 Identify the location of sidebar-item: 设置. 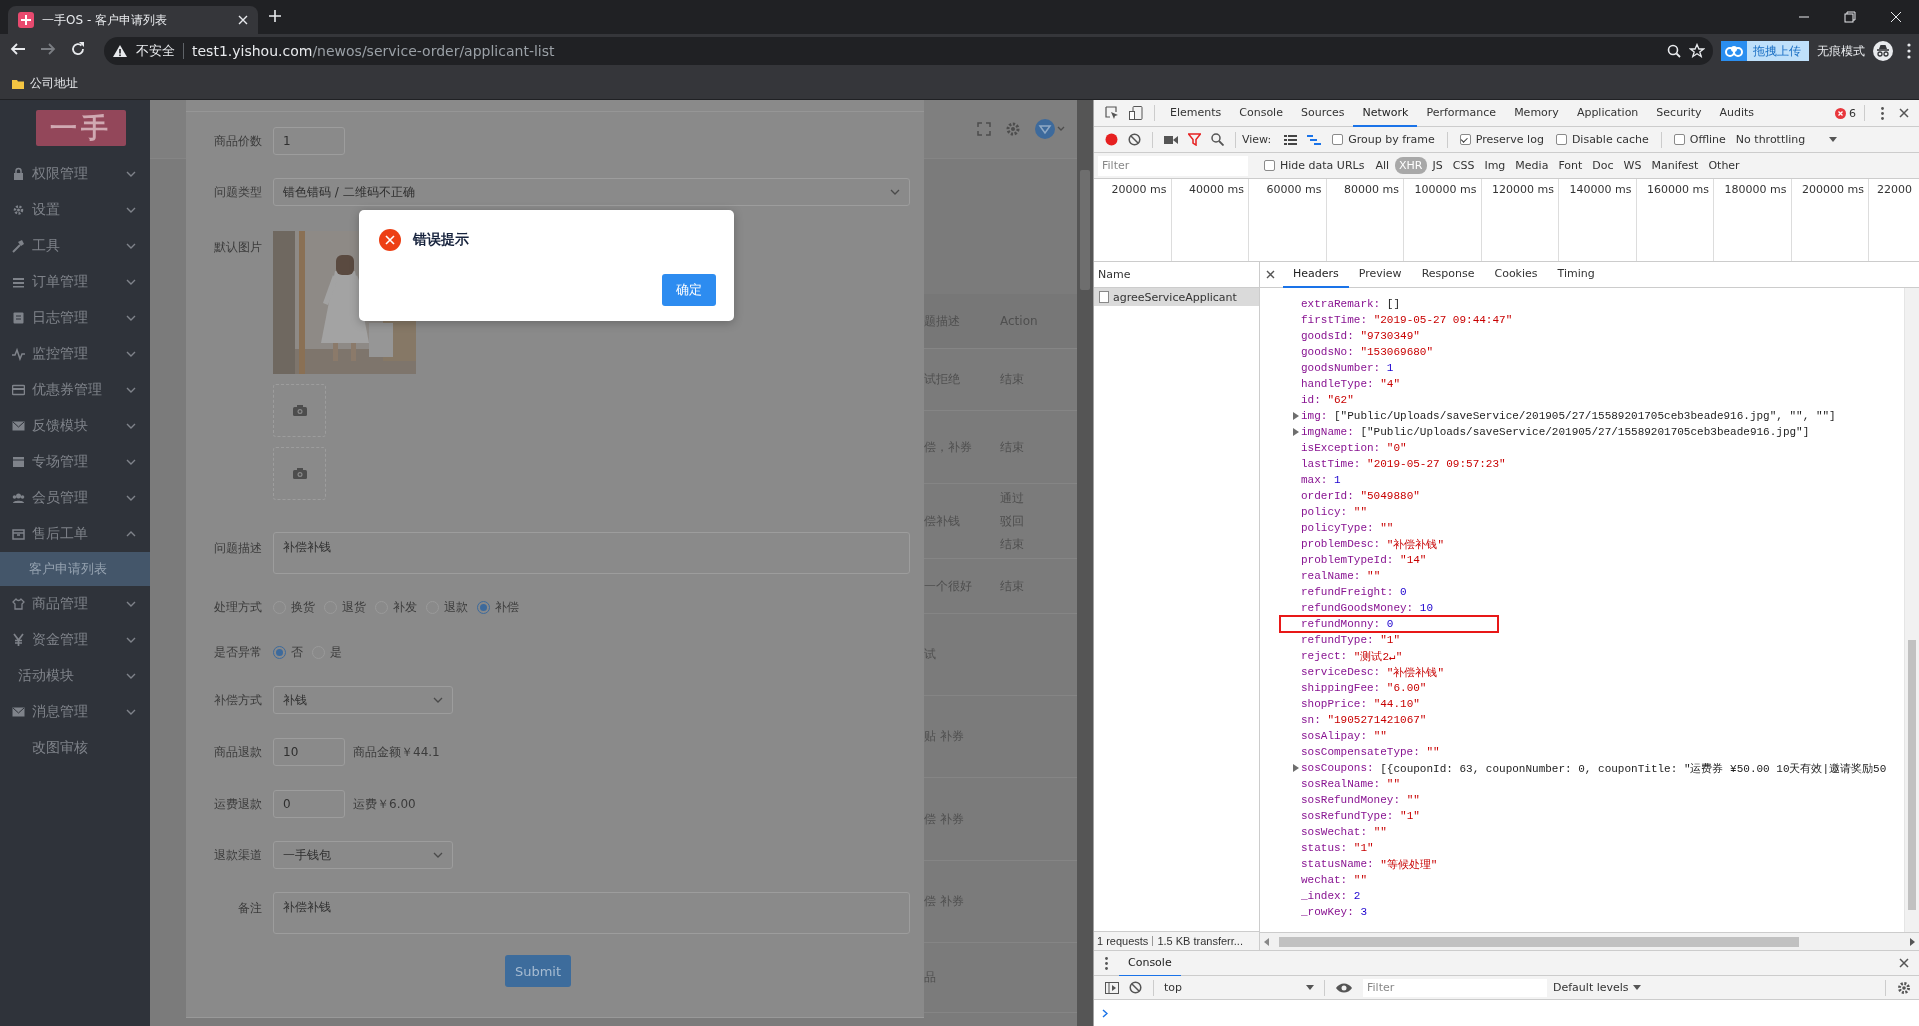
(75, 210).